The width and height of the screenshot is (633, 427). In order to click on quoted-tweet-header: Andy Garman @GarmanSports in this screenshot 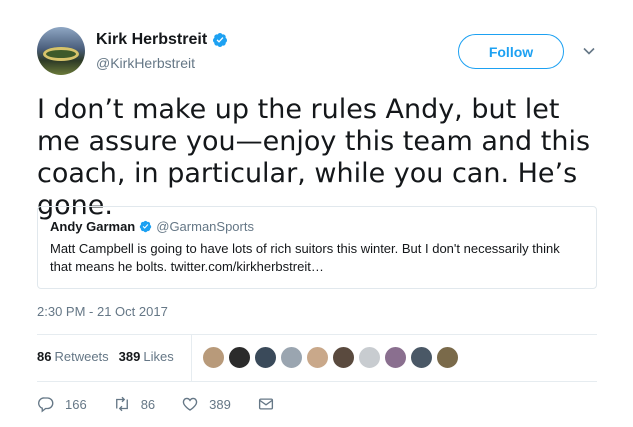, I will do `click(317, 226)`.